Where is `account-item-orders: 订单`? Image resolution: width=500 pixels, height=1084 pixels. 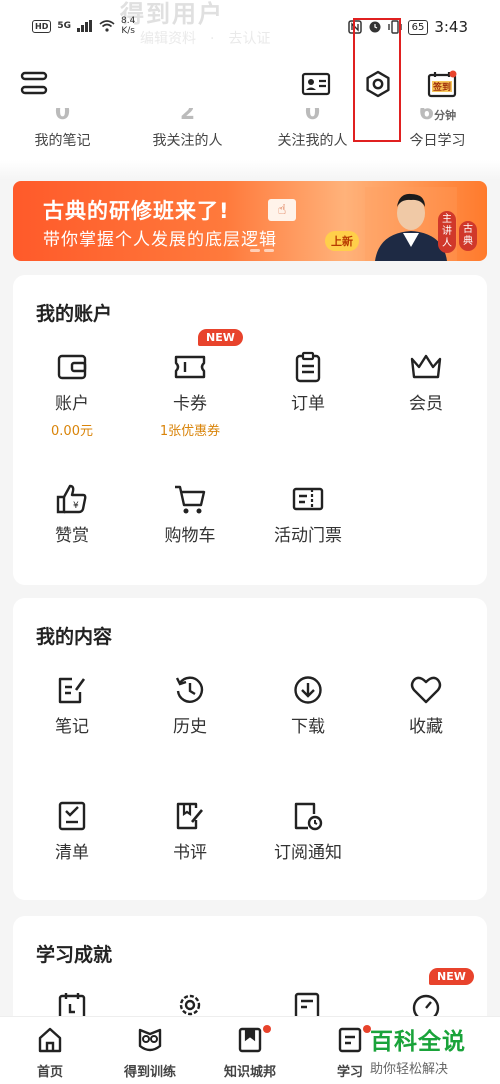
account-item-orders: 订单 is located at coordinates (308, 381).